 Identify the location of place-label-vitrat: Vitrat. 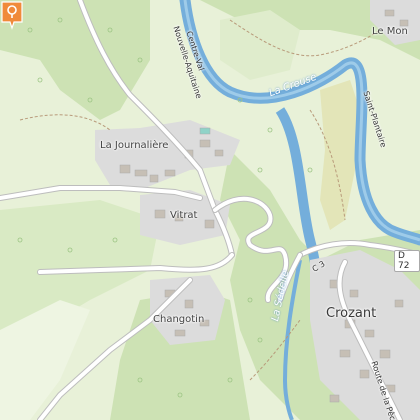
(184, 215).